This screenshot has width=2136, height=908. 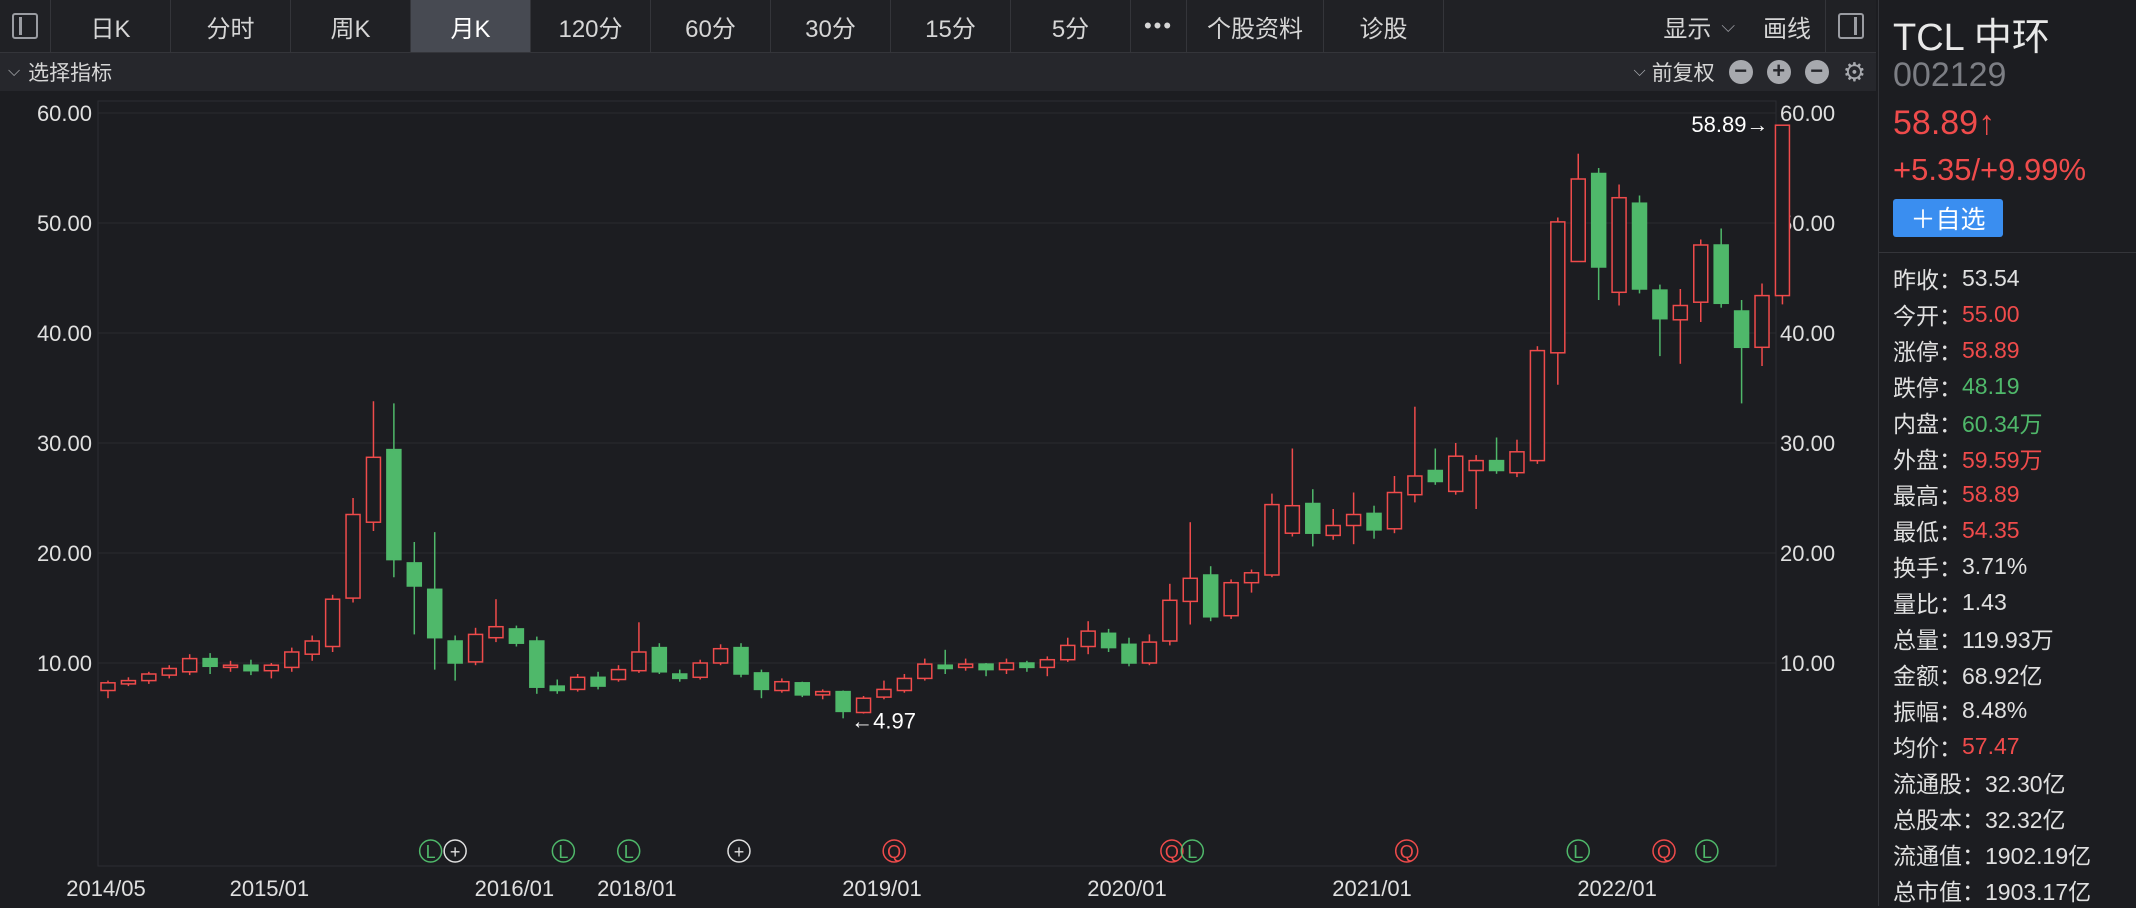 I want to click on adjust-mode-dropdown: 前复权, so click(x=1683, y=72).